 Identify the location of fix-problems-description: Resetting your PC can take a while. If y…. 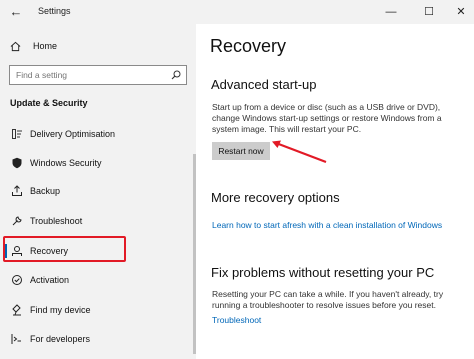
(328, 299).